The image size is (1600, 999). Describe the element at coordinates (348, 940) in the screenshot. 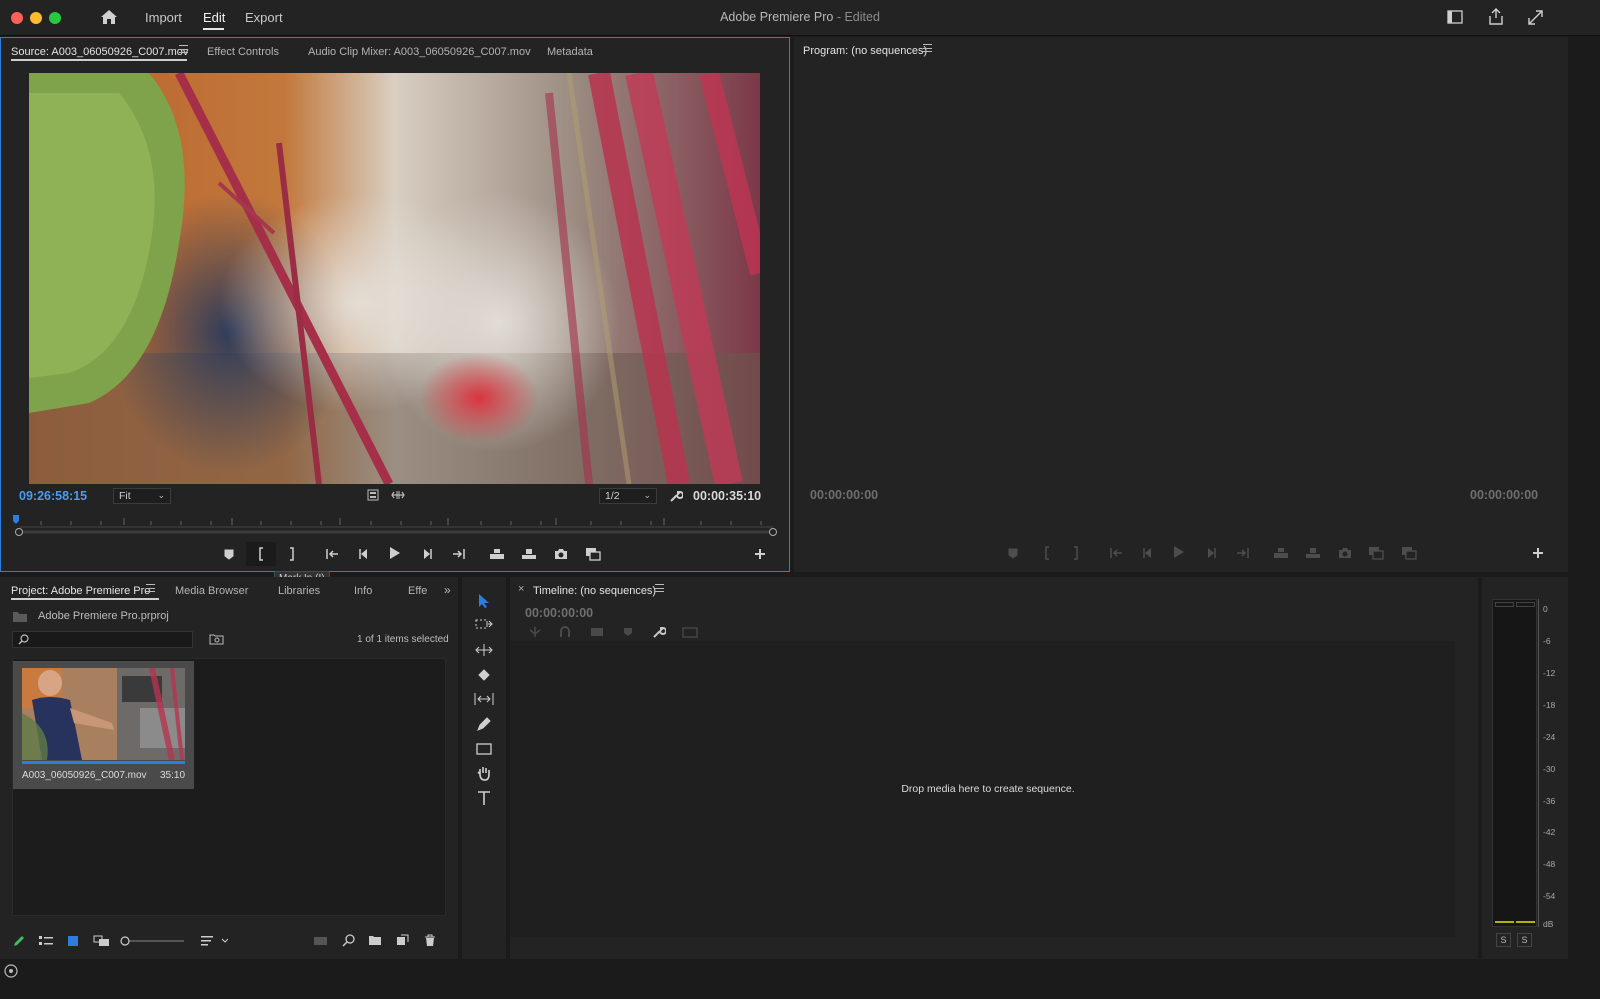

I see `find-icon` at that location.